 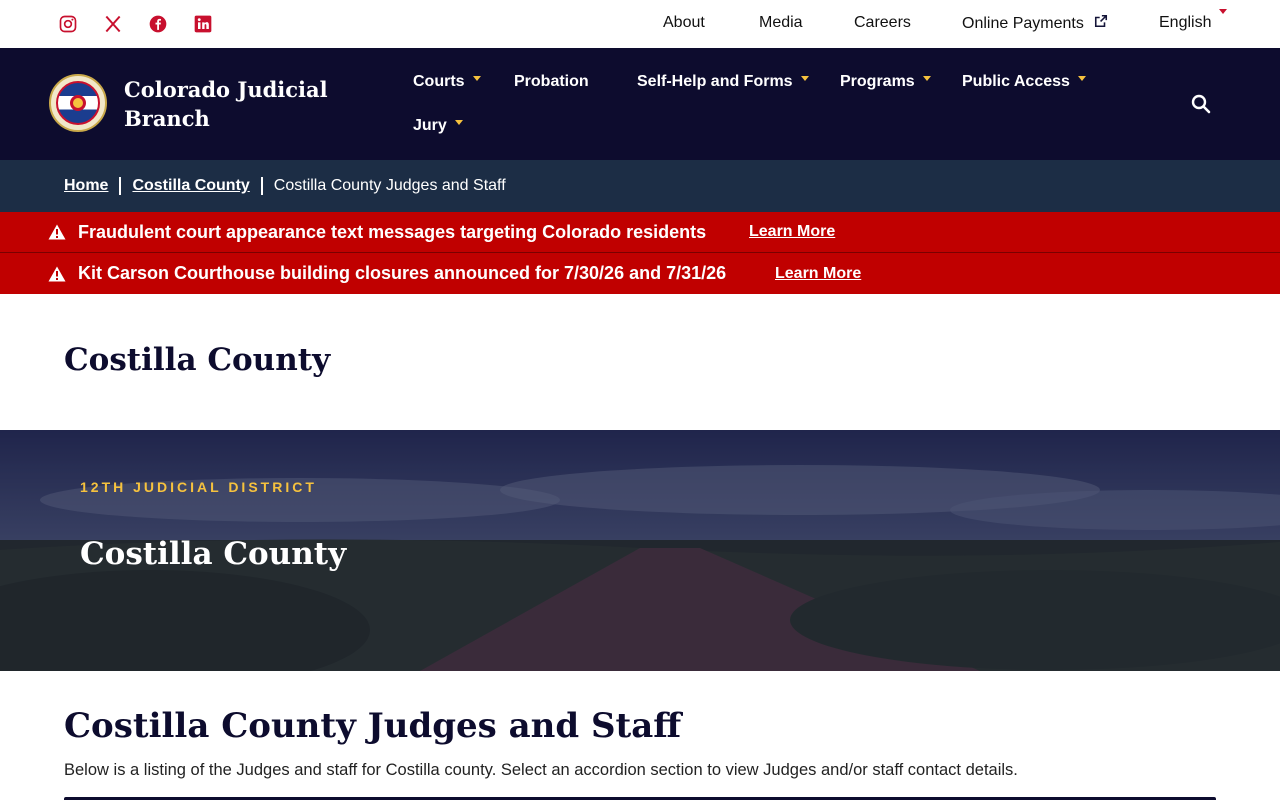 What do you see at coordinates (234, 104) in the screenshot?
I see `brand-title: Colorado Judicial Branch` at bounding box center [234, 104].